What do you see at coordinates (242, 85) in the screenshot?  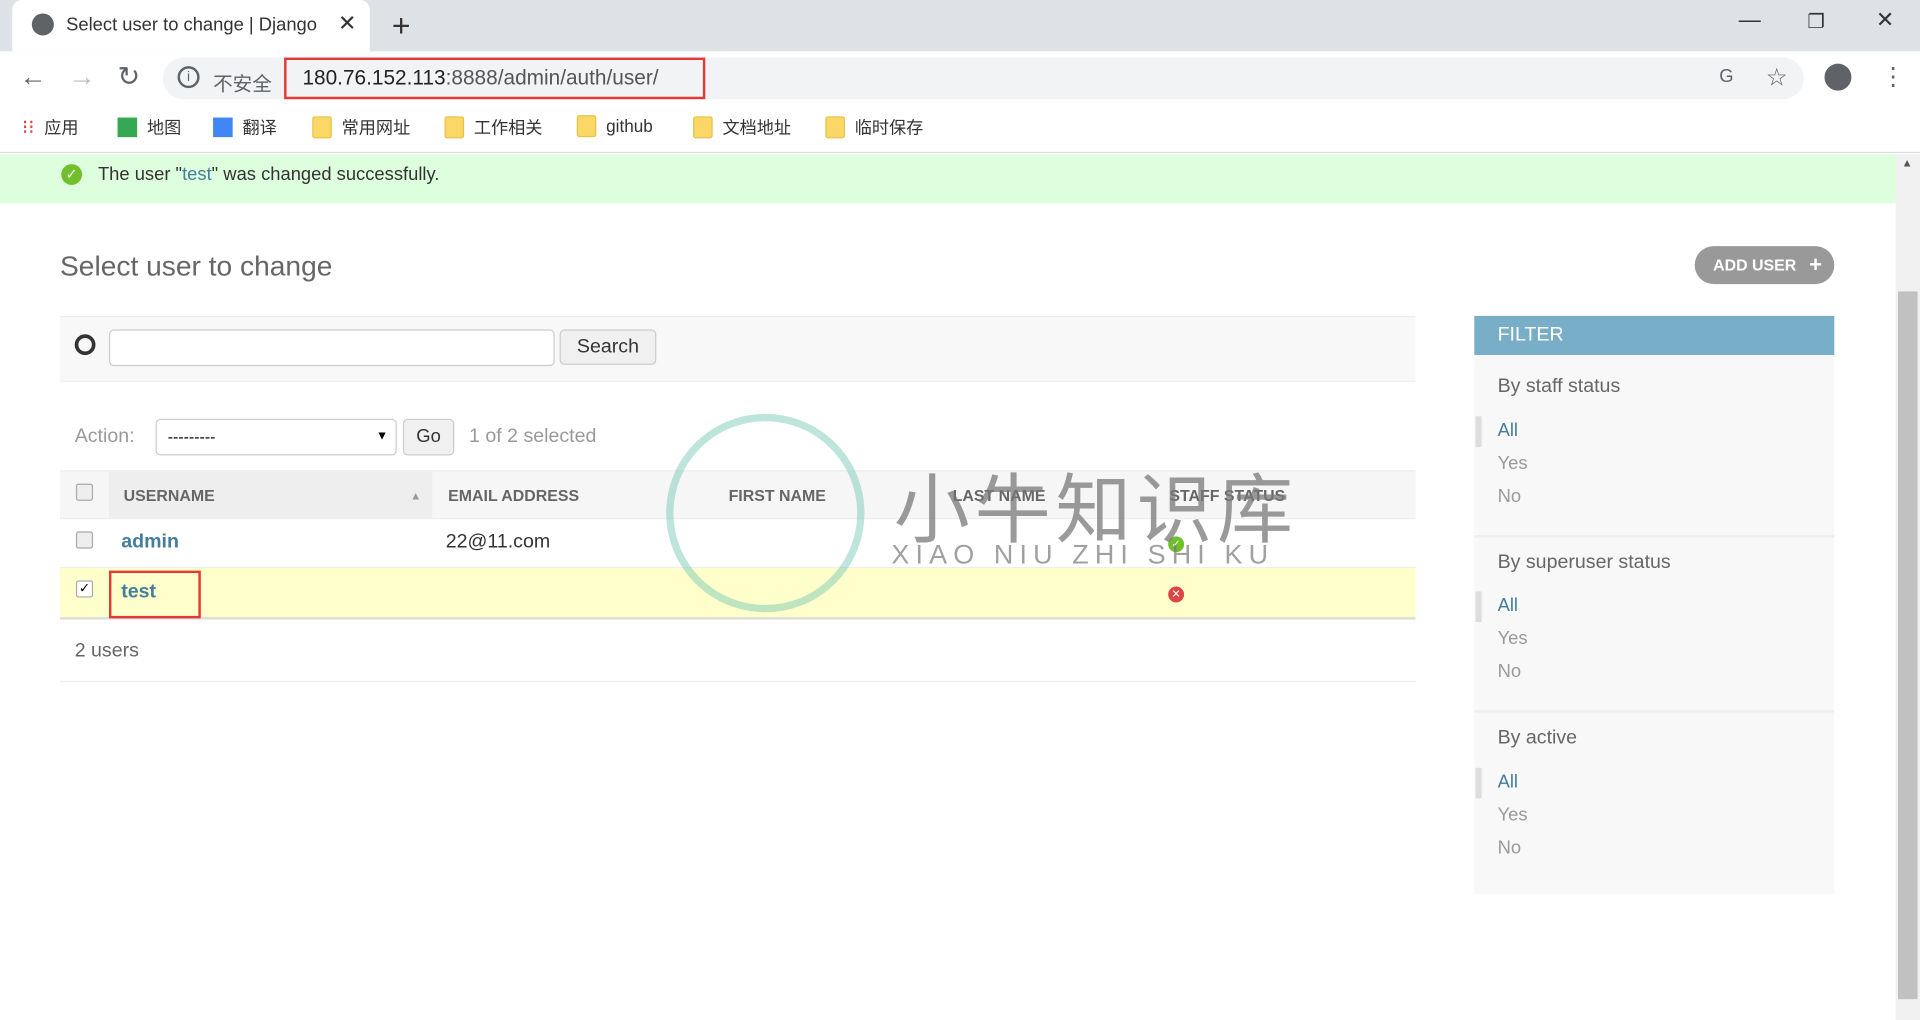 I see `security-label: 不安全` at bounding box center [242, 85].